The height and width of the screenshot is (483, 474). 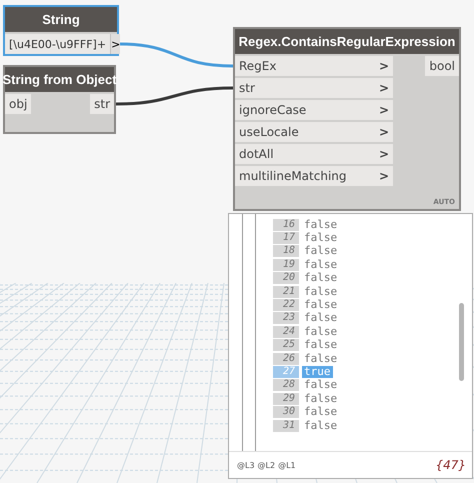 I want to click on item-count: {47}, so click(x=450, y=465).